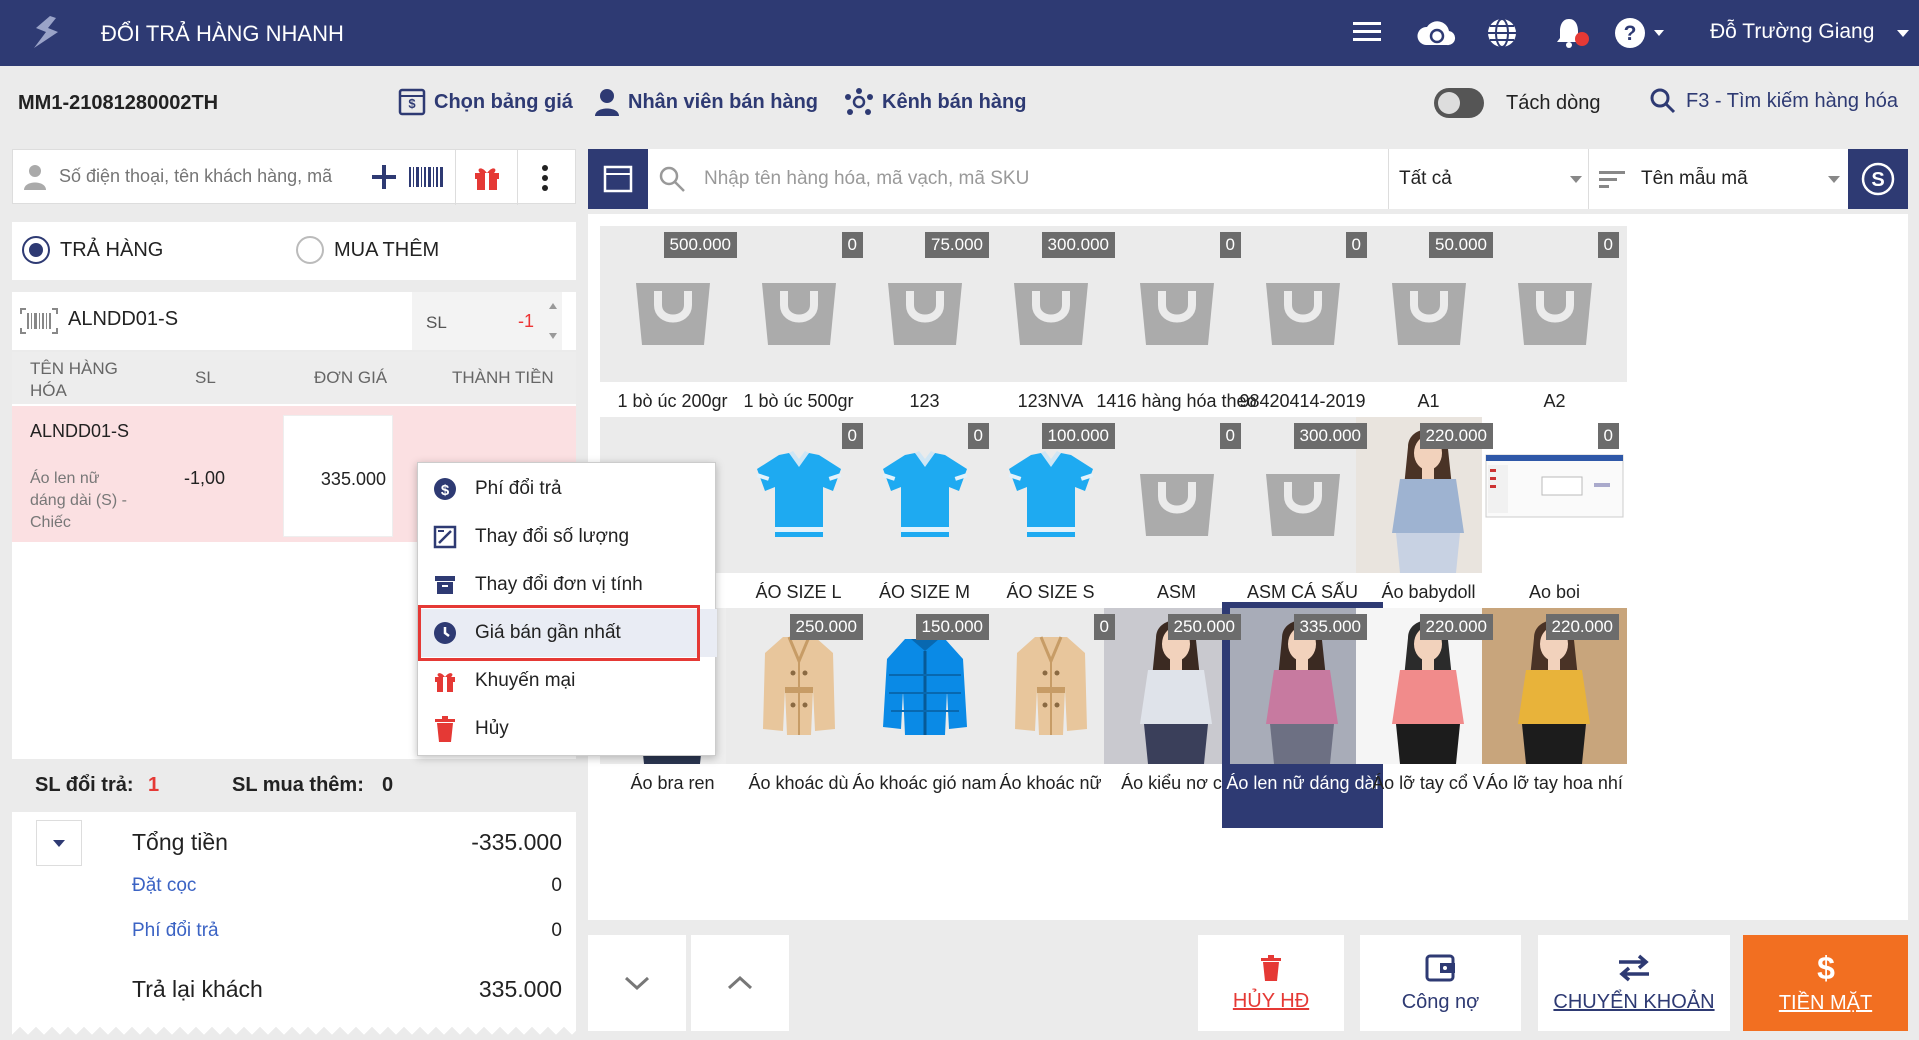  What do you see at coordinates (1792, 32) in the screenshot?
I see `user-name: Đỗ Trường Giang` at bounding box center [1792, 32].